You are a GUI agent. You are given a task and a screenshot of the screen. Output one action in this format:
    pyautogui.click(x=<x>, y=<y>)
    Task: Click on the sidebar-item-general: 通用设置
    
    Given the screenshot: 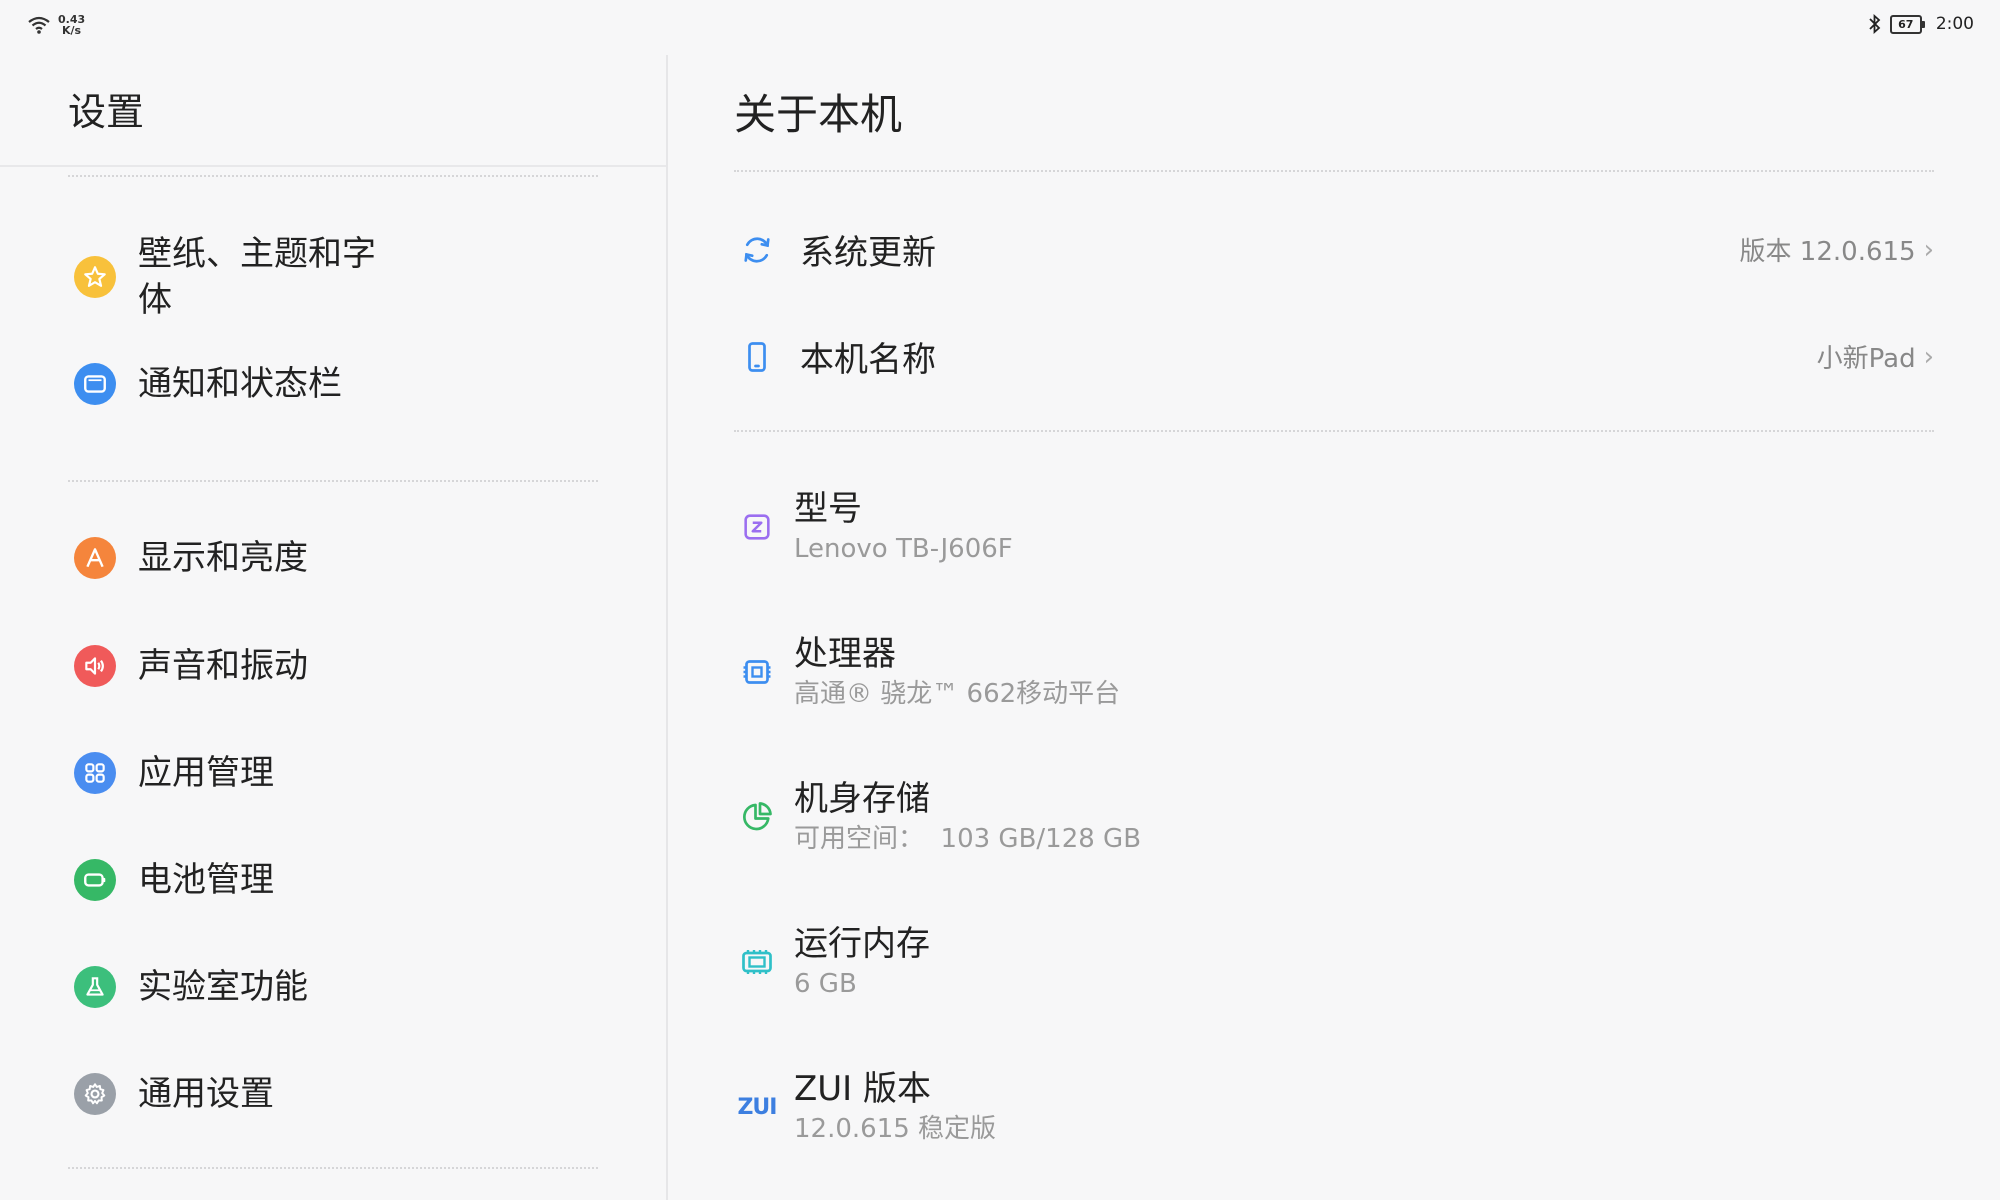 What is the action you would take?
    pyautogui.click(x=241, y=1094)
    